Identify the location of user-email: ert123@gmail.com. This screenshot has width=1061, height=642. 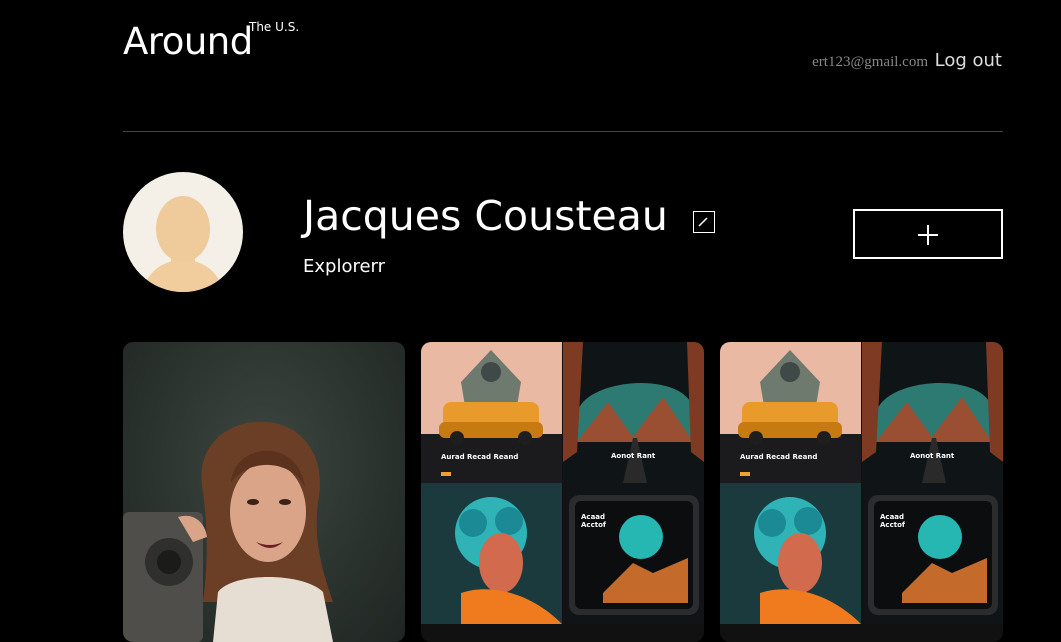
(870, 62).